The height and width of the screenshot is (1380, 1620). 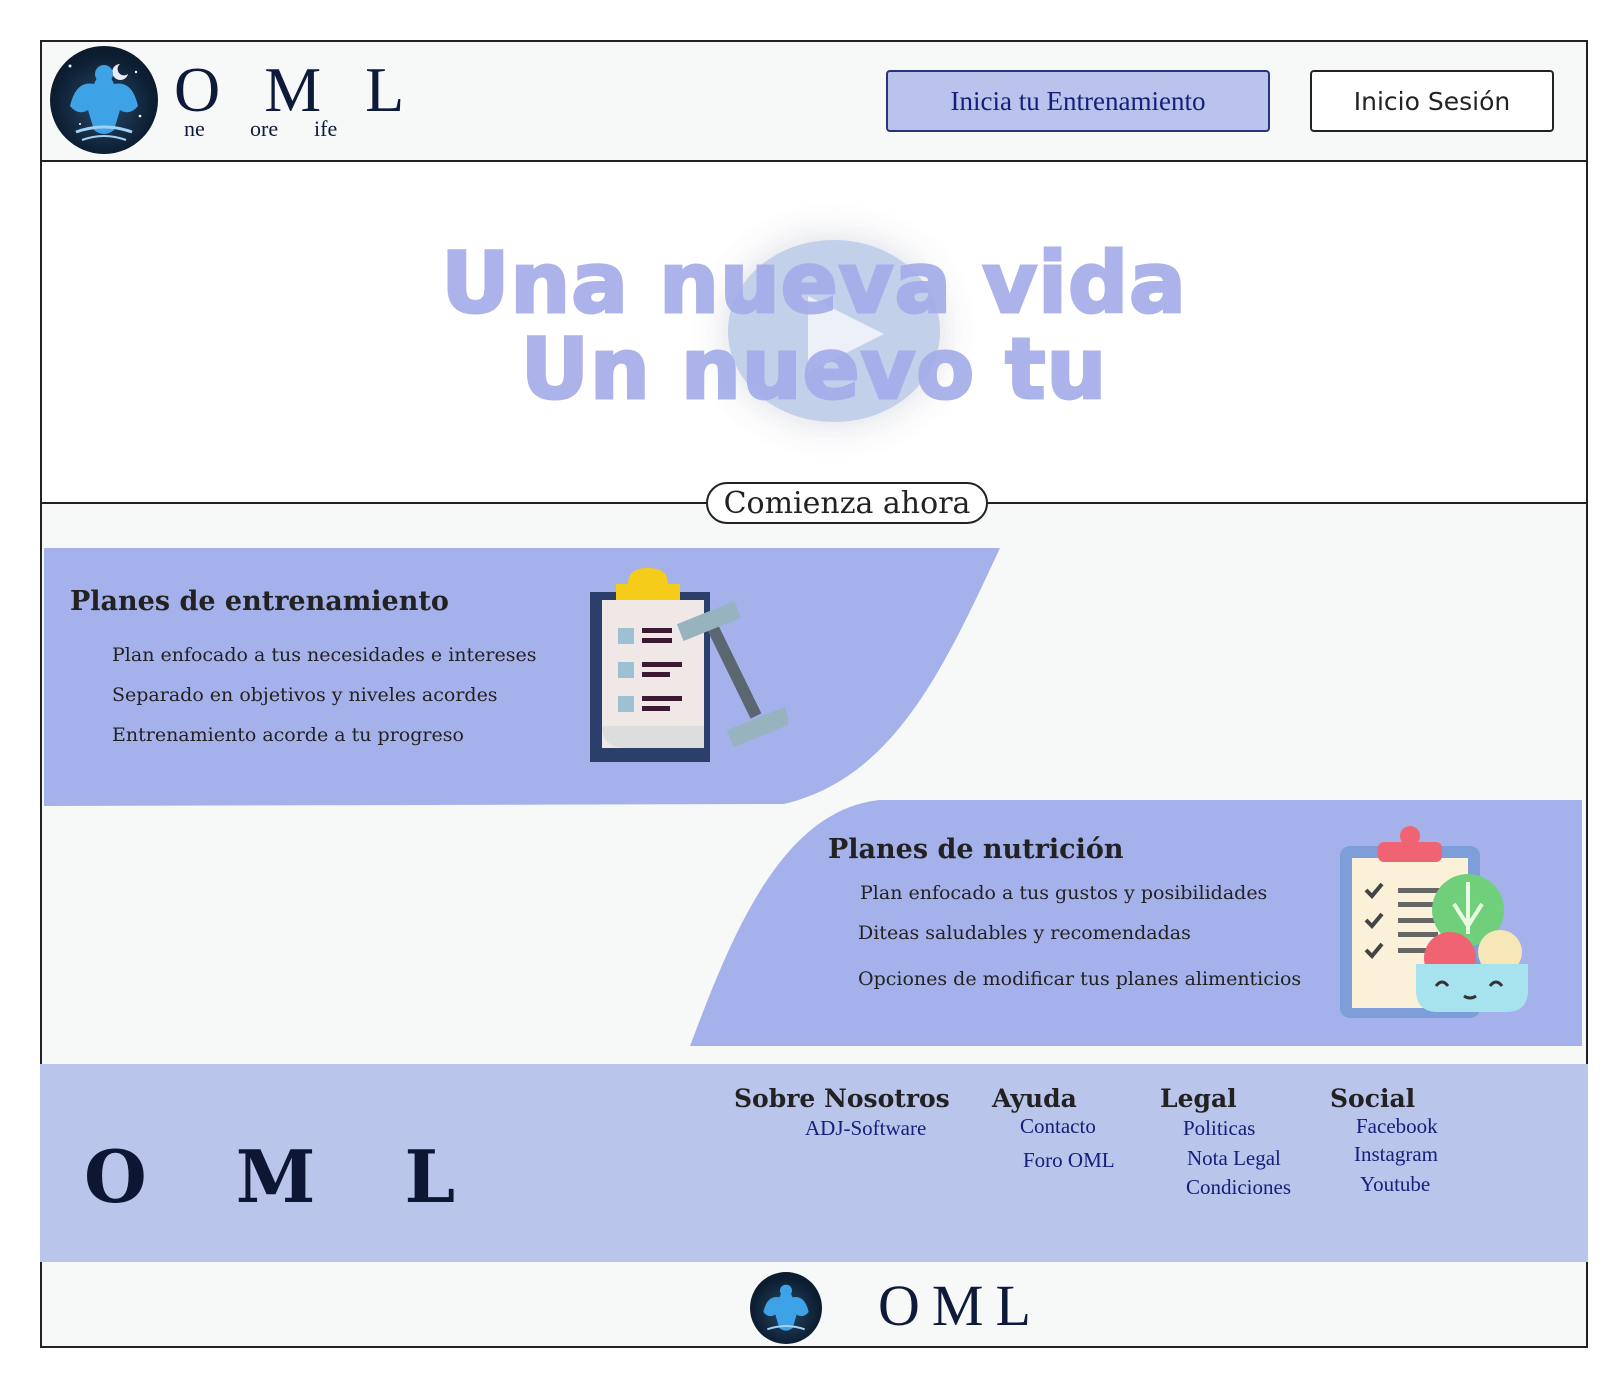 I want to click on footer-link-youtube: Youtube, so click(x=1395, y=1184).